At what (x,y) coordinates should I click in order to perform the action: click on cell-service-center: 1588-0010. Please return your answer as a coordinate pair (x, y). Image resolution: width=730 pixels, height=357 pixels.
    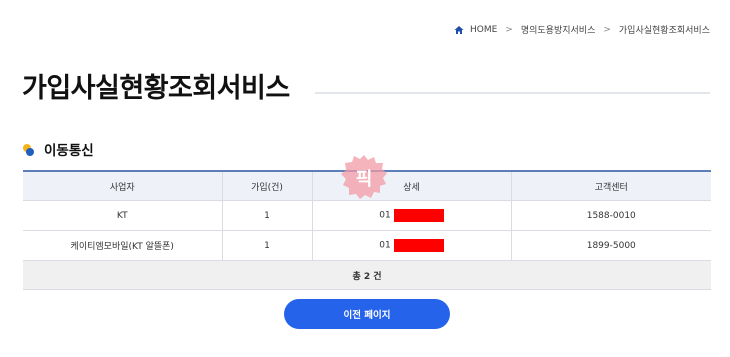
    Looking at the image, I should click on (611, 215).